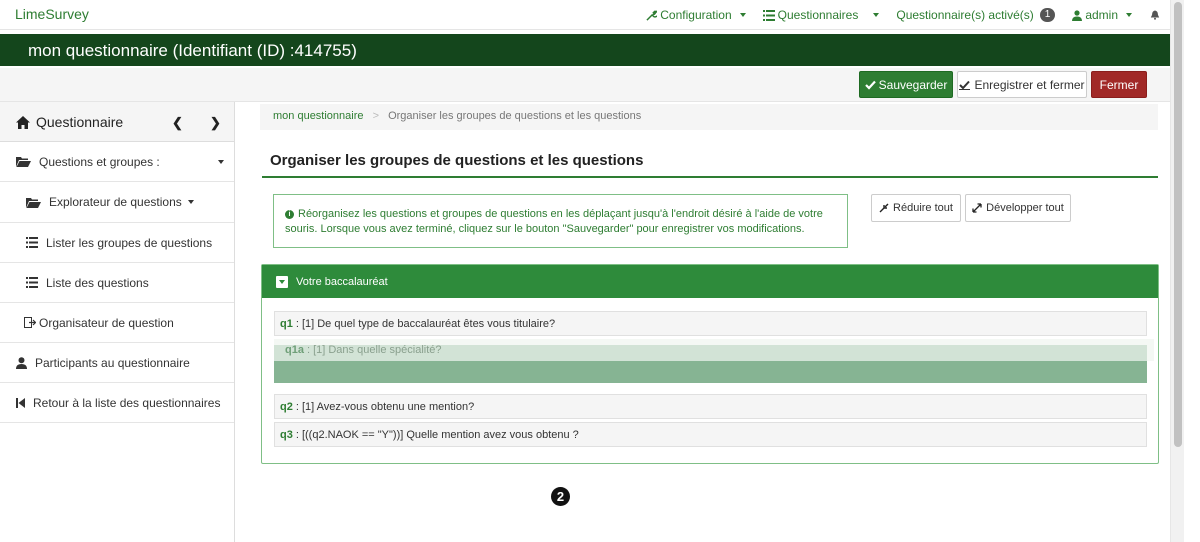 Image resolution: width=1200 pixels, height=542 pixels. Describe the element at coordinates (374, 350) in the screenshot. I see `question-text: : [1] Dans quelle spécialité?` at that location.